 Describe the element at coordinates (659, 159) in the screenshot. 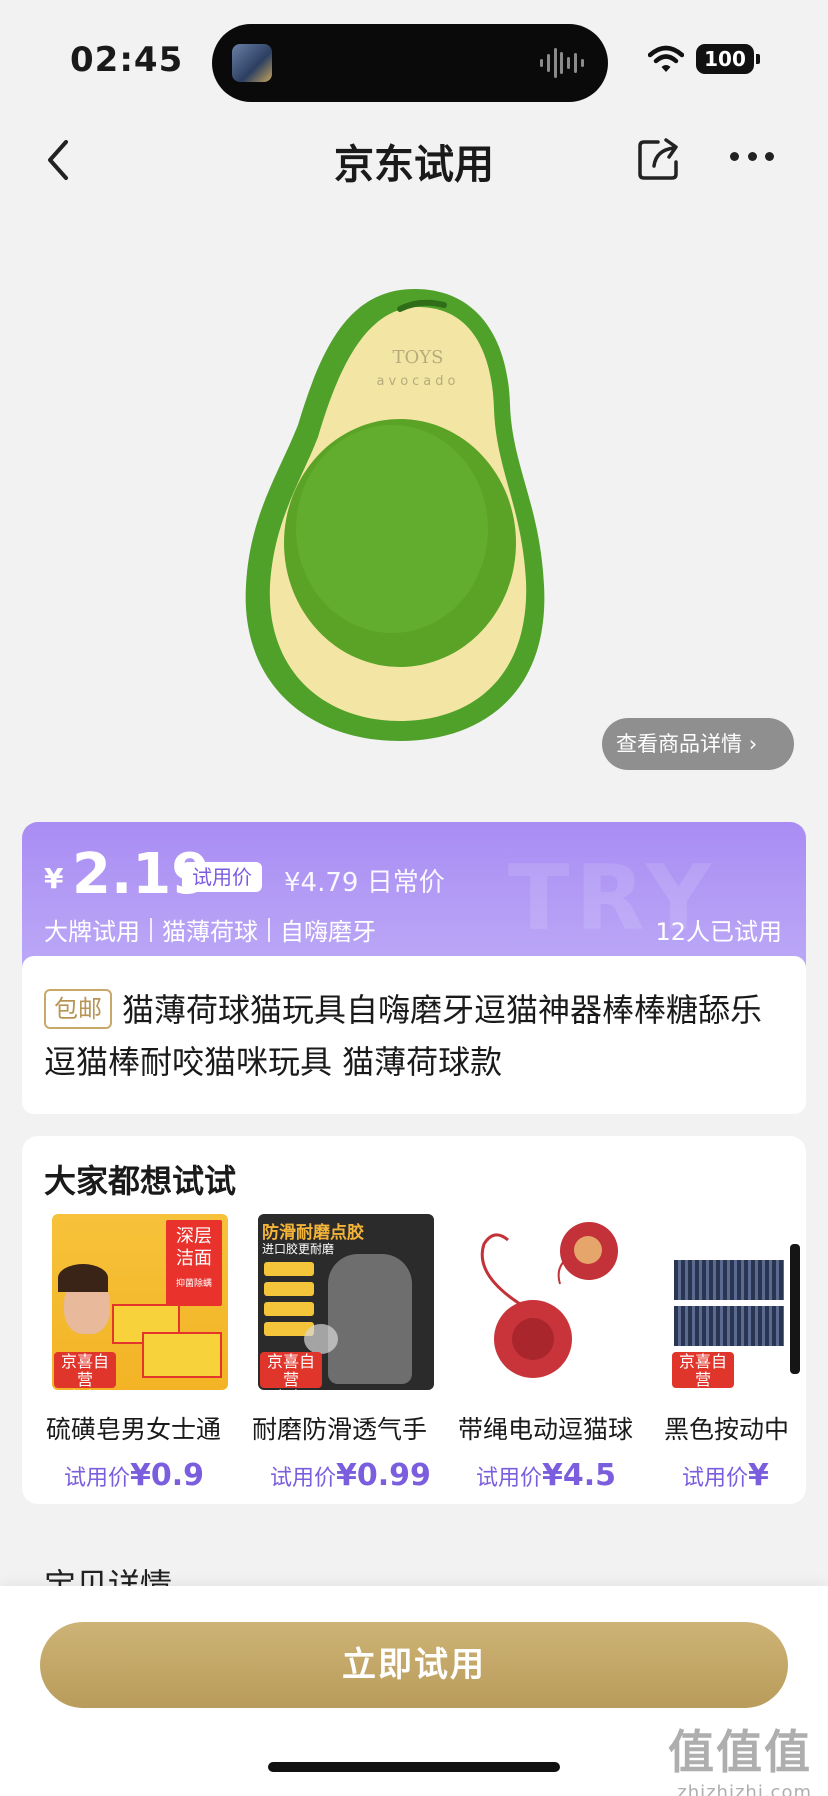

I see `share-icon` at that location.